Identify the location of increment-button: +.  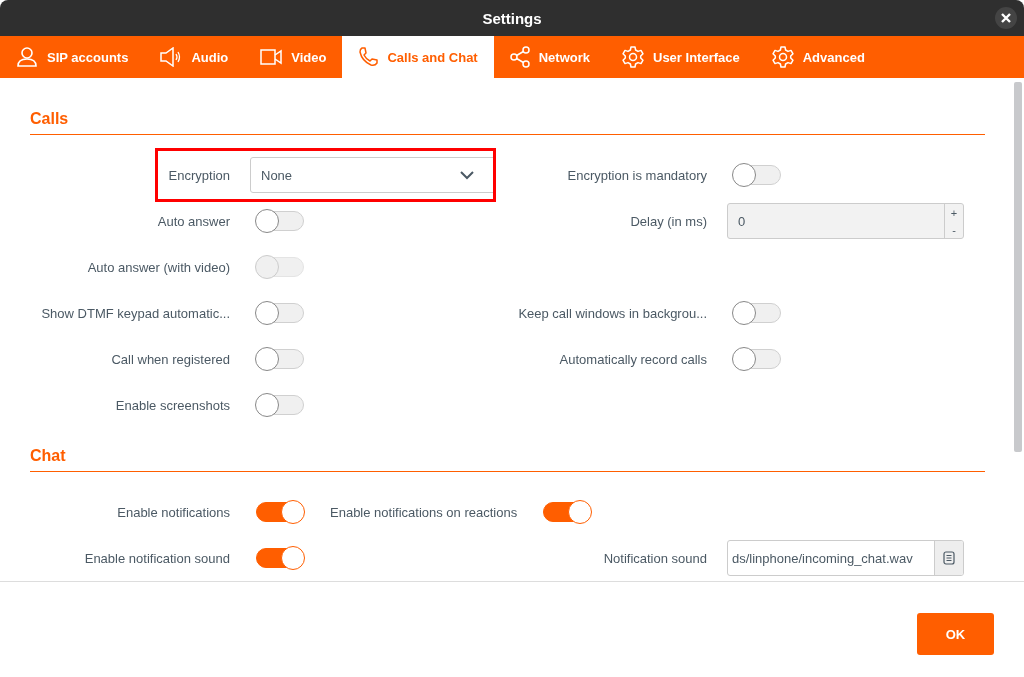
(954, 212).